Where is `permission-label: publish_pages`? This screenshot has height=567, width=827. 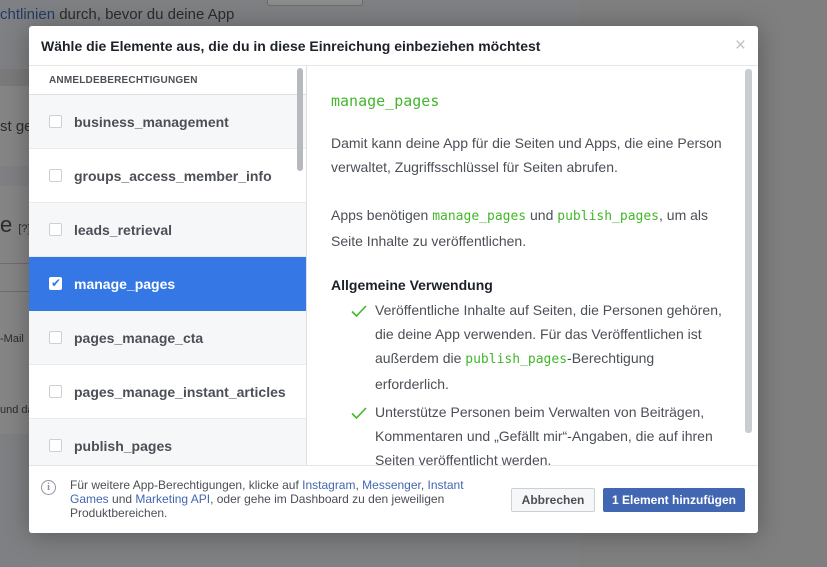
permission-label: publish_pages is located at coordinates (123, 445).